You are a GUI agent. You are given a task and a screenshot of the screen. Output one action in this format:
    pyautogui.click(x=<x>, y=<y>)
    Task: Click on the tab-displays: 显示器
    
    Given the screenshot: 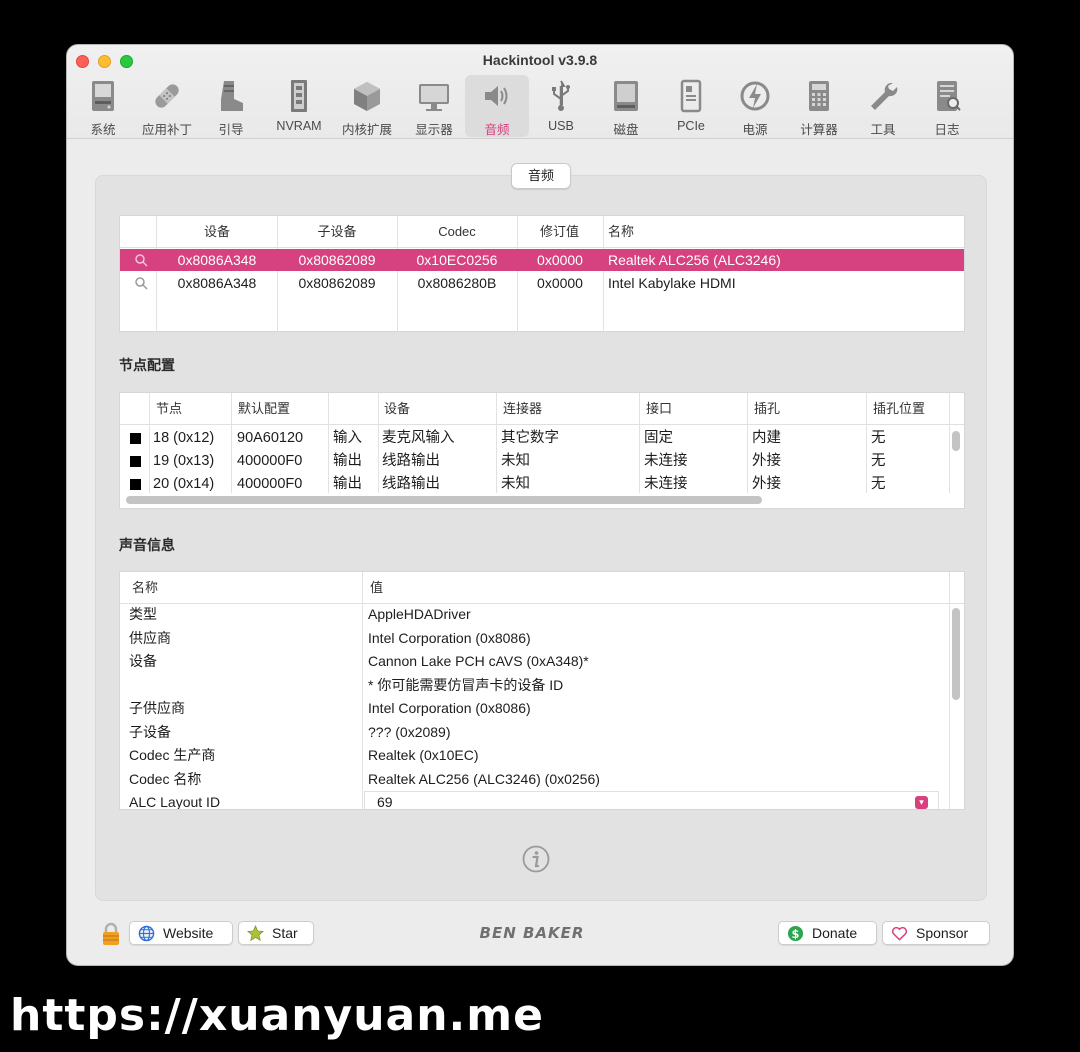 What is the action you would take?
    pyautogui.click(x=434, y=106)
    